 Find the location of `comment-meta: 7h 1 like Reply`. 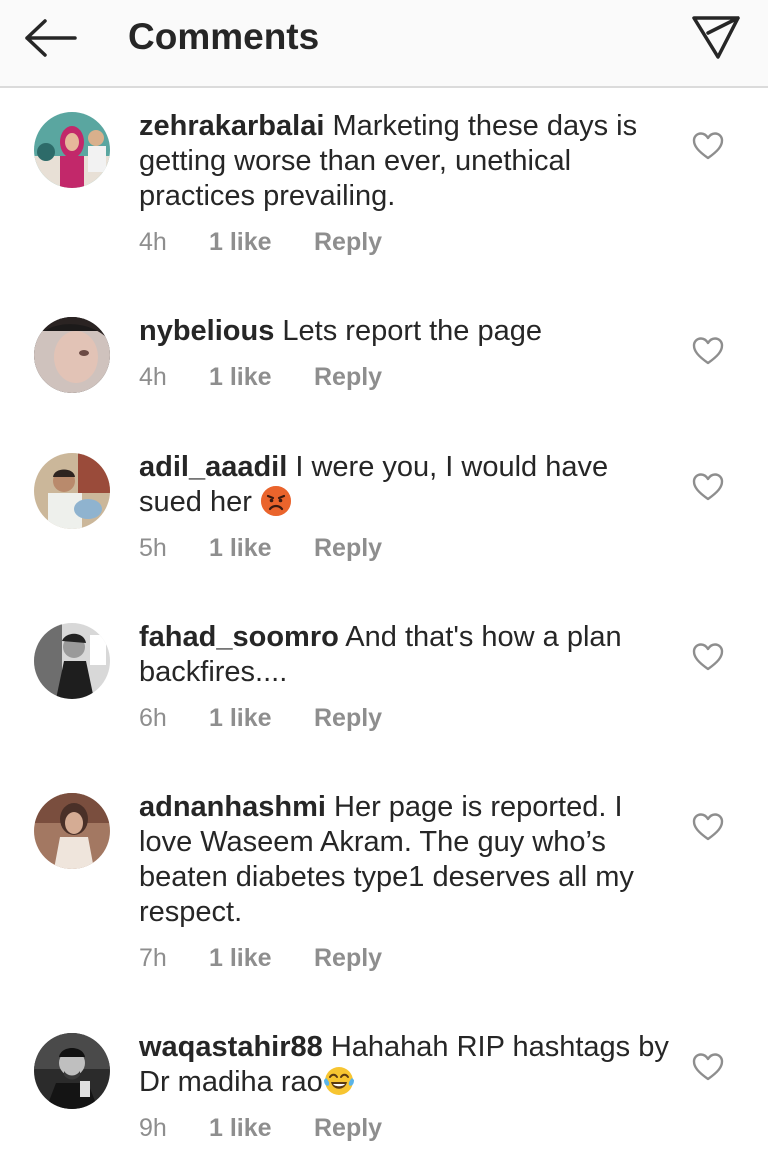

comment-meta: 7h 1 like Reply is located at coordinates (260, 958).